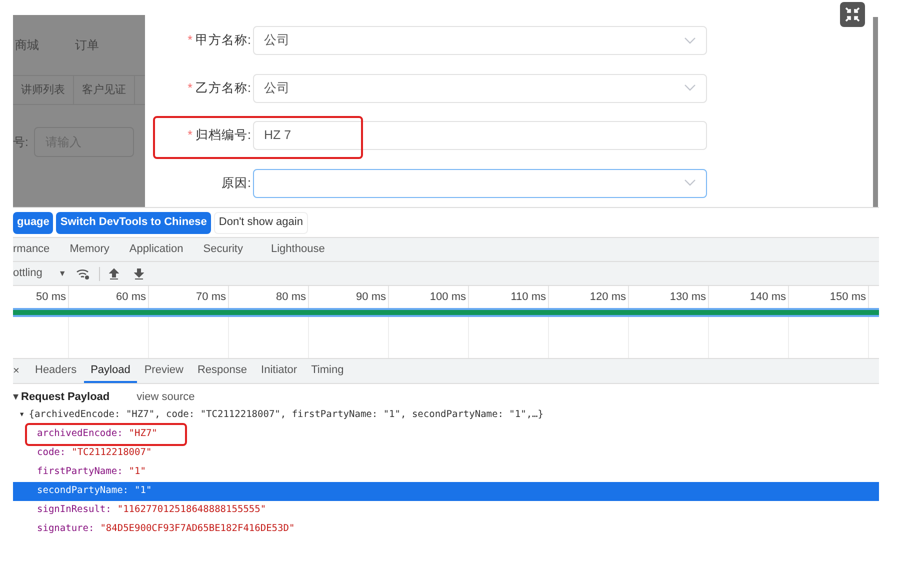 The height and width of the screenshot is (583, 911). I want to click on exit-fullscreen-button, so click(852, 14).